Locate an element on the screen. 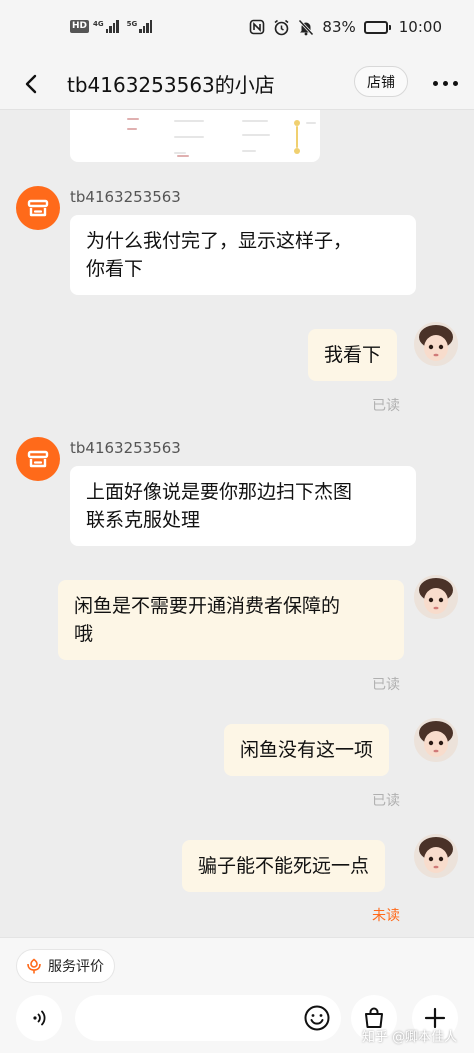 The image size is (474, 1053). battery-percent: 83% is located at coordinates (339, 27).